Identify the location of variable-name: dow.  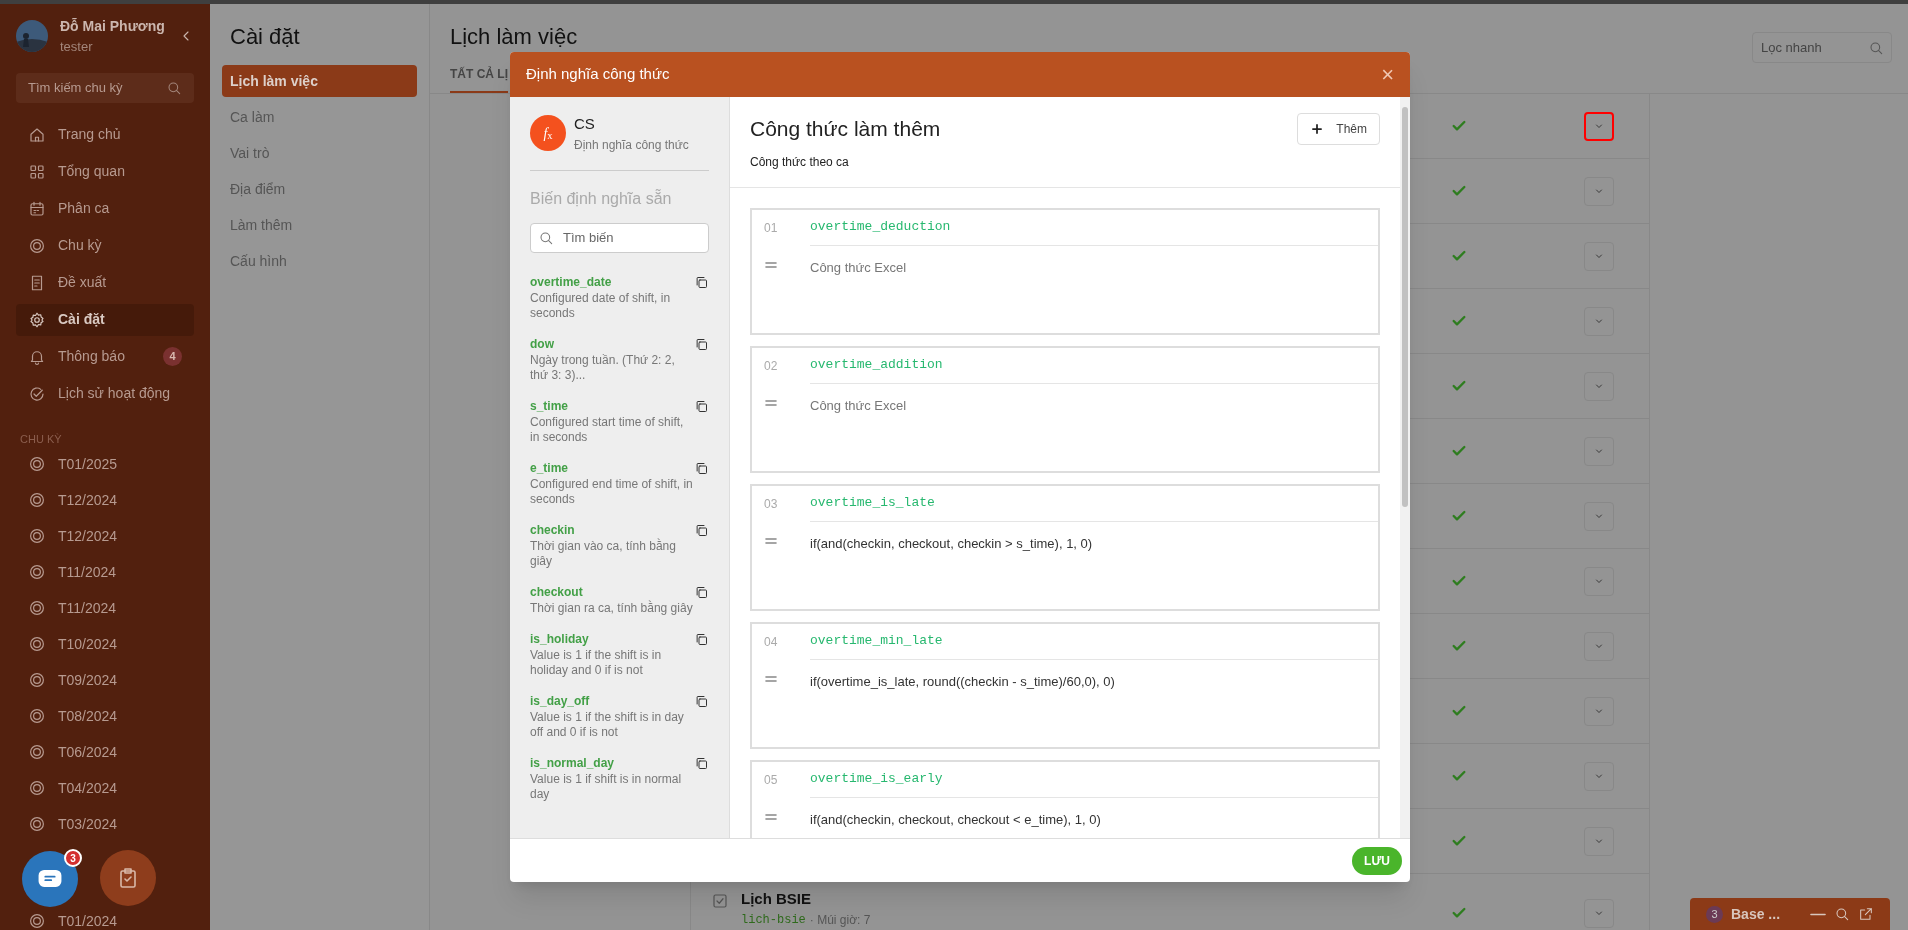
(612, 343).